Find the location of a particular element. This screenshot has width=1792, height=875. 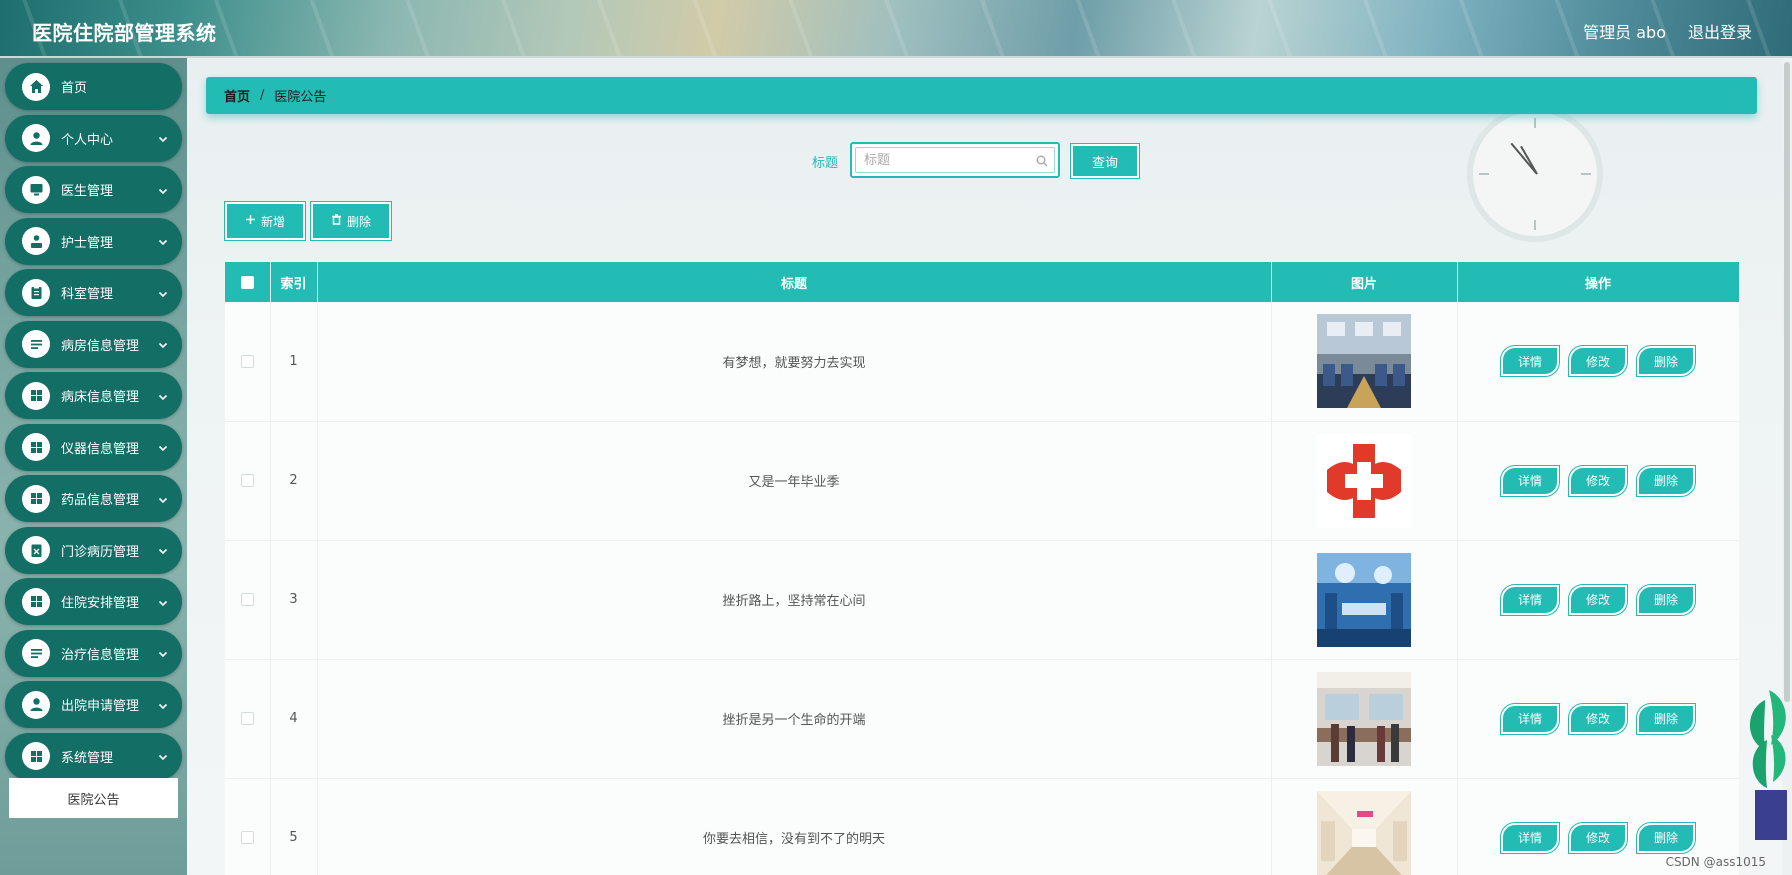

table-row: 5 你要去相信，没有到不了的明天 详情 修改 删除 is located at coordinates (982, 826).